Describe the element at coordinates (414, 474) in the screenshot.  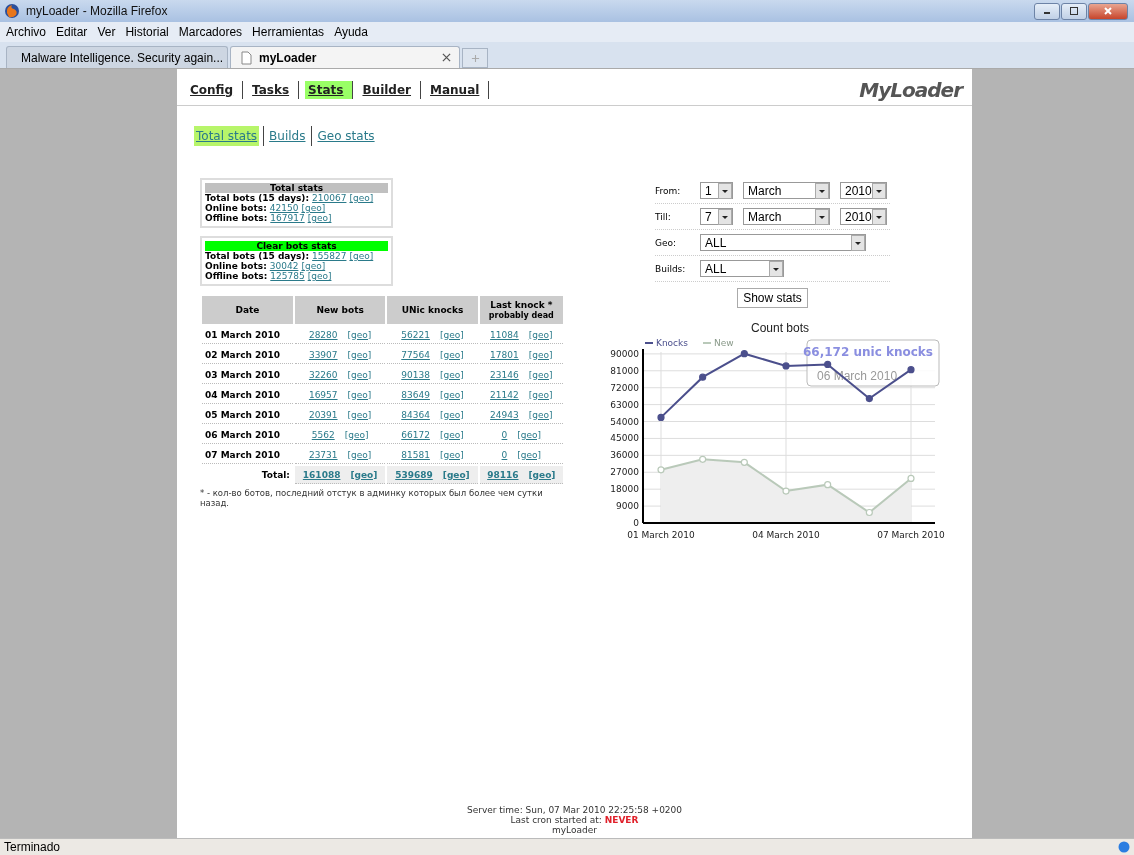
I see `total-link: 539689` at that location.